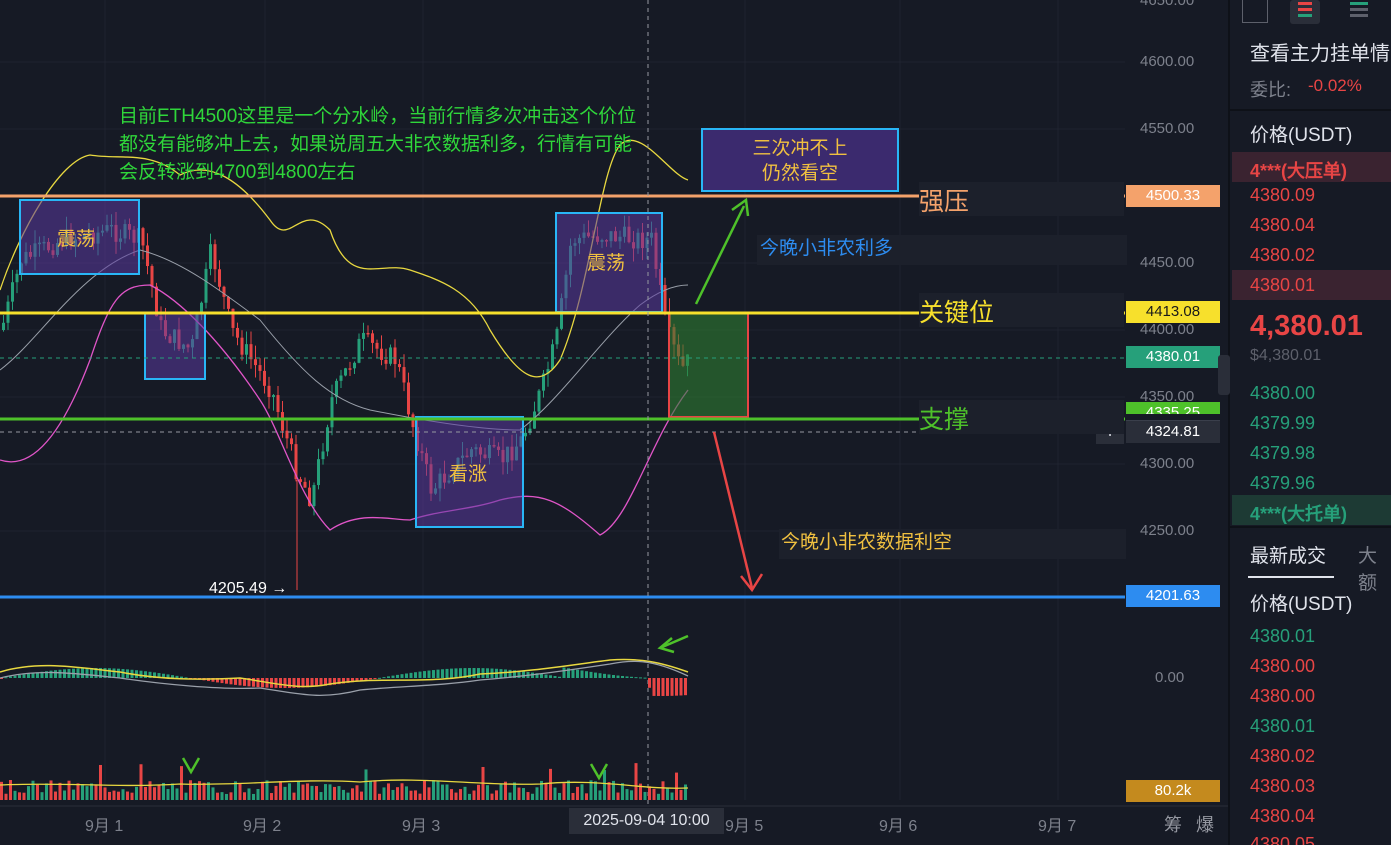 The height and width of the screenshot is (845, 1391). Describe the element at coordinates (1306, 326) in the screenshot. I see `orderbook-last-price: 4,380.01` at that location.